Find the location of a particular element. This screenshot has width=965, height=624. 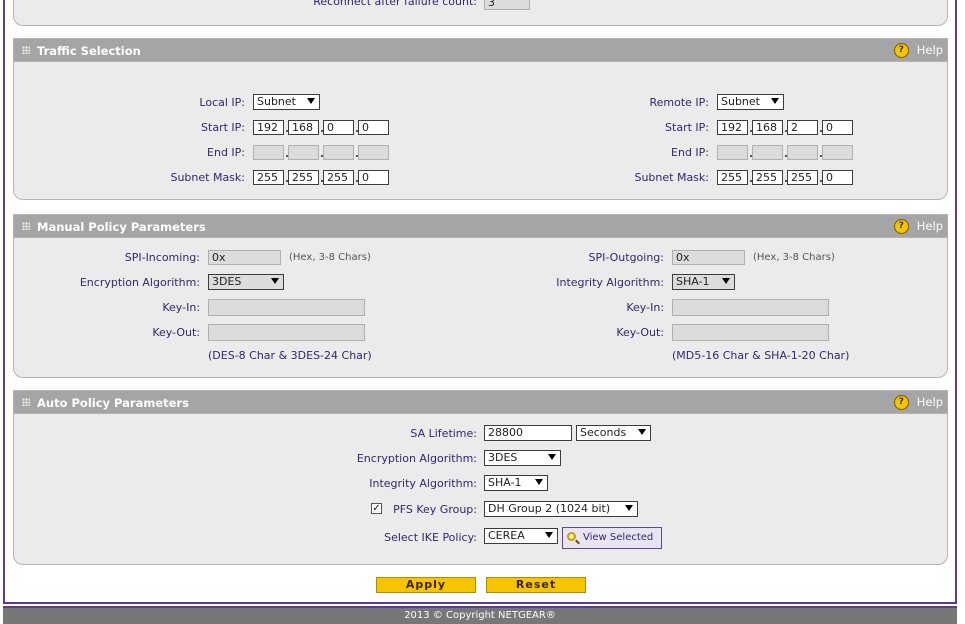

remote-ip-type-value: Subnet is located at coordinates (740, 101).